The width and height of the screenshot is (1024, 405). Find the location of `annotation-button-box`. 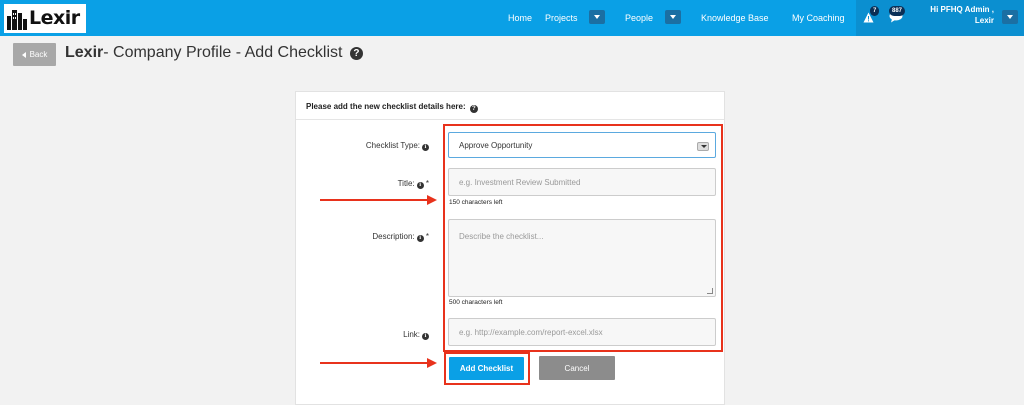

annotation-button-box is located at coordinates (487, 368).